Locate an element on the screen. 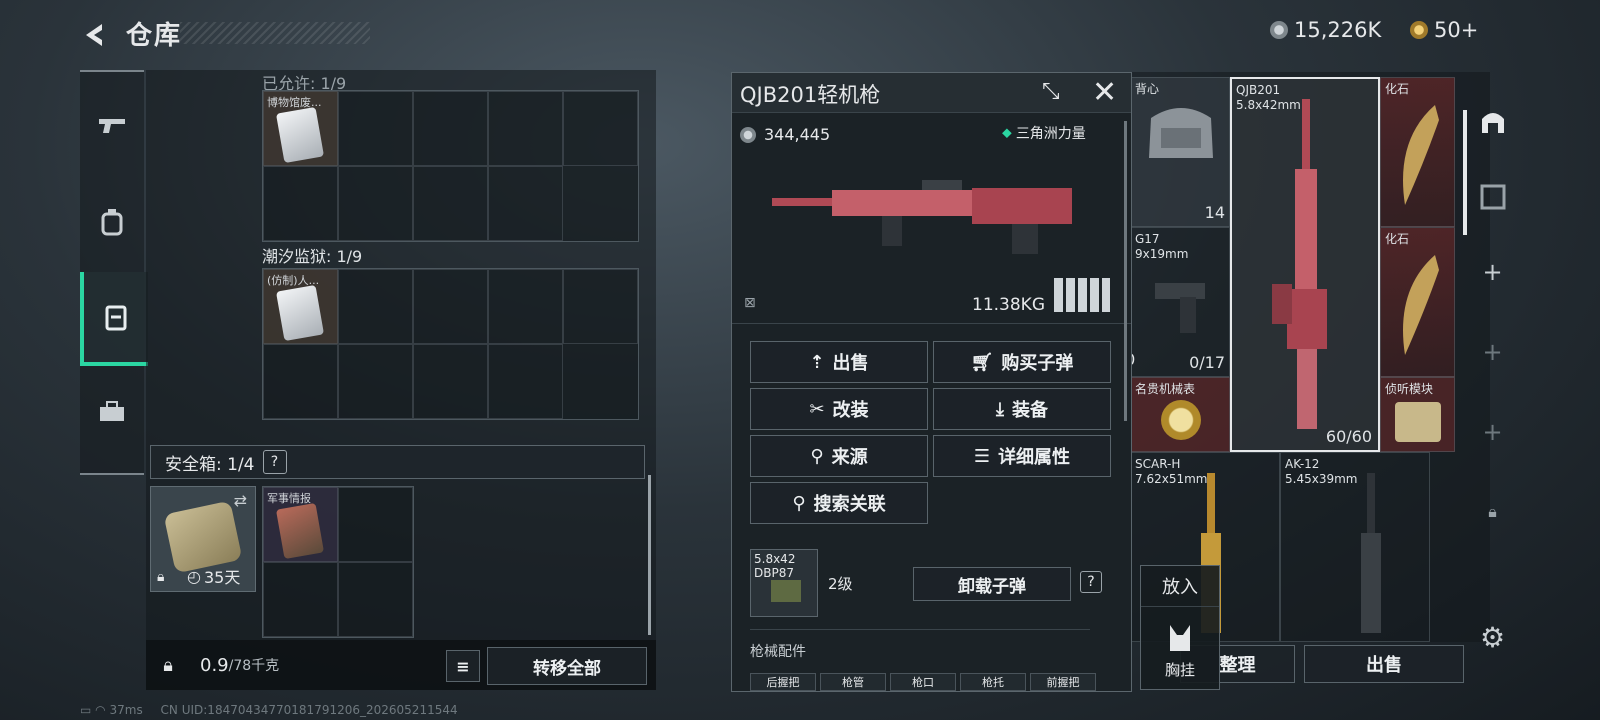 The image size is (1600, 720). attachment-tab-rear-grip: 后握把 is located at coordinates (783, 682).